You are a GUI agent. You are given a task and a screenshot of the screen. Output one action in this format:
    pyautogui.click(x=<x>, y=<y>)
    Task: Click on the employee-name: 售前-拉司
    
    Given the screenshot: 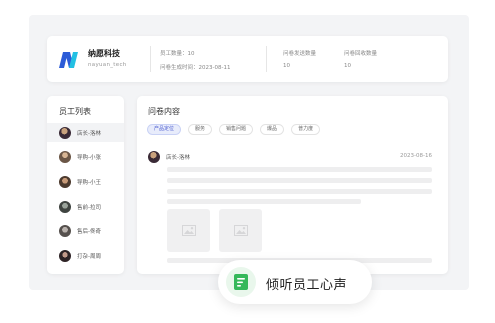 What is the action you would take?
    pyautogui.click(x=89, y=207)
    